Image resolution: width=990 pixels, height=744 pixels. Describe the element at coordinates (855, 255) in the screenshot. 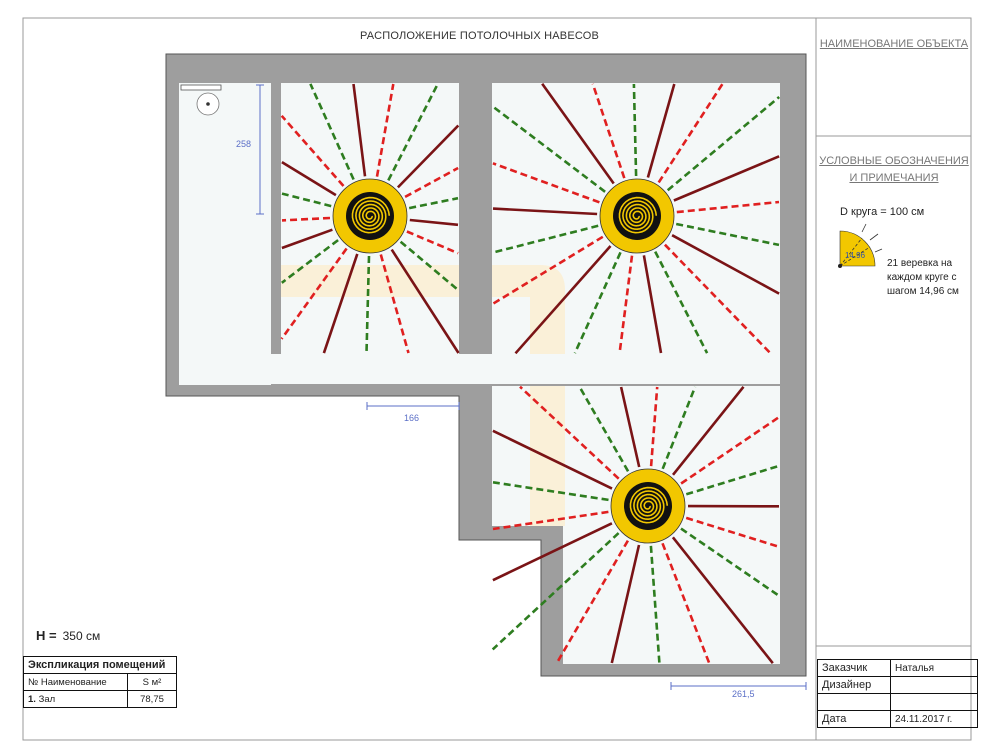

I see `sector-value: 14.96` at that location.